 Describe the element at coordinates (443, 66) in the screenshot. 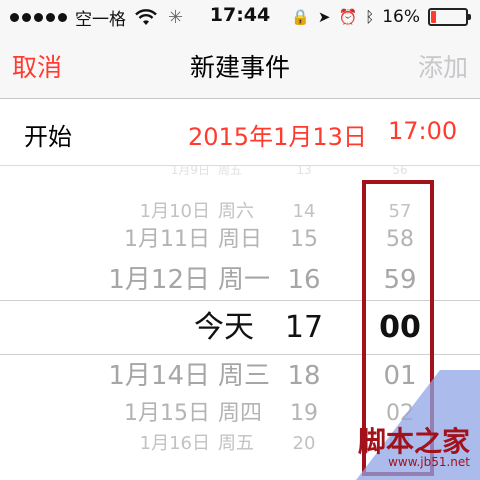

I see `add-button: 添加` at that location.